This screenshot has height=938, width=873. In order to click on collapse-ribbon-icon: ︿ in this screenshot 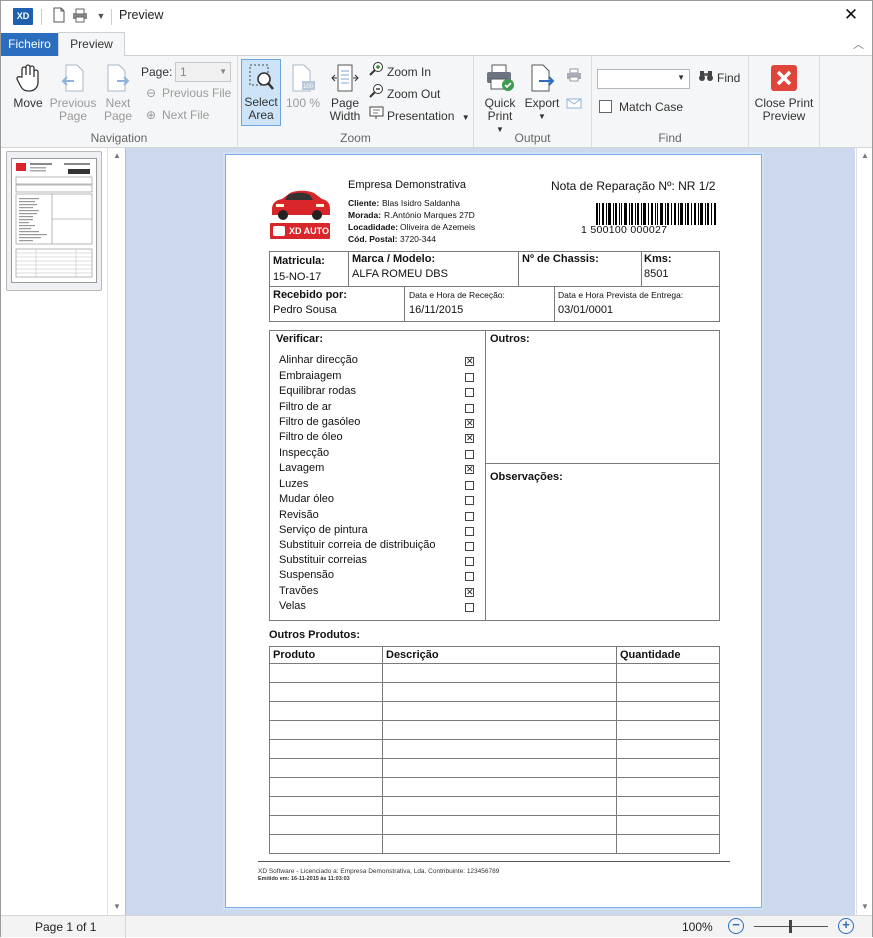, I will do `click(858, 44)`.